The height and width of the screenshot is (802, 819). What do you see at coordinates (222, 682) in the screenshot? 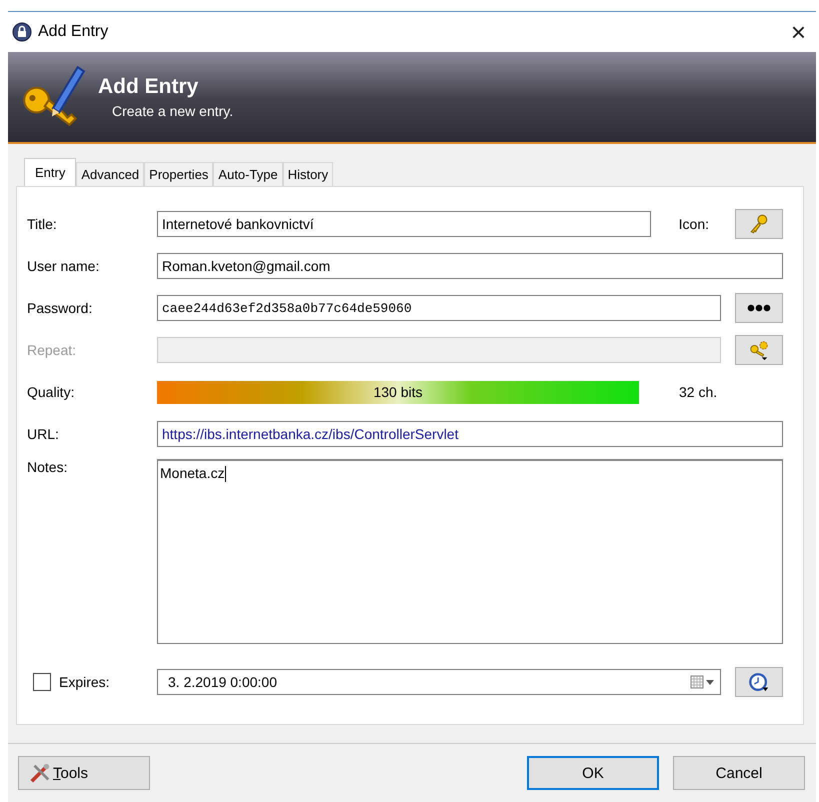
I see `date-value: 3. 2.2019 0:00:00` at bounding box center [222, 682].